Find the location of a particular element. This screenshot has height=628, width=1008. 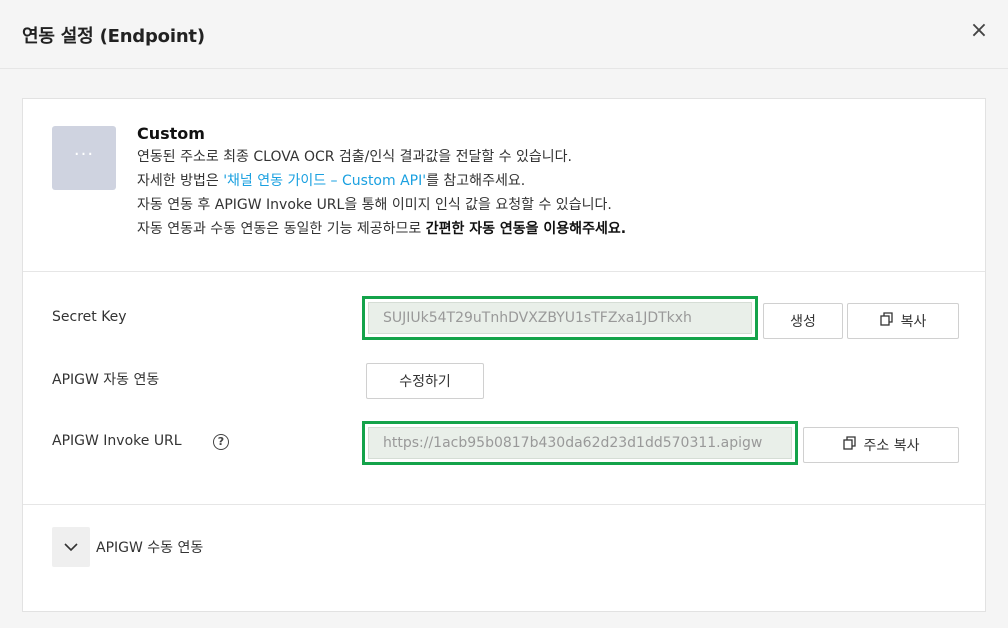

generate-button: 생성 is located at coordinates (803, 321).